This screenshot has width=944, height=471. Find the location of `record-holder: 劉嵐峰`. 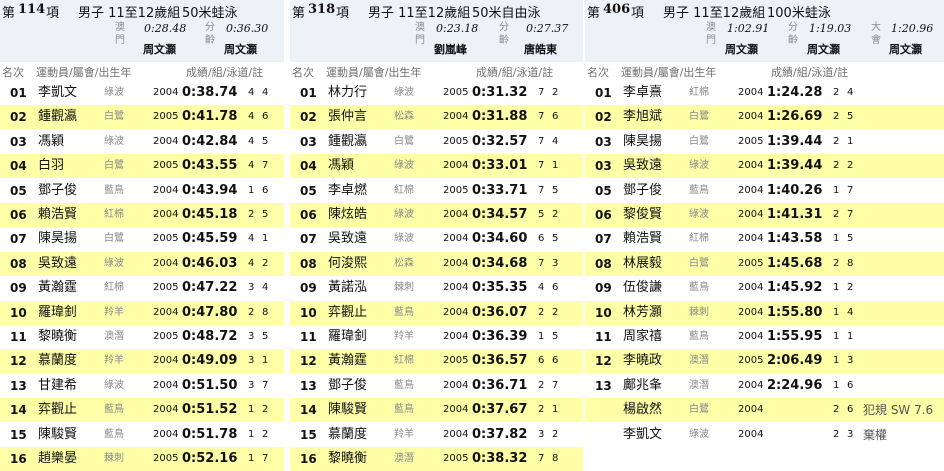

record-holder: 劉嵐峰 is located at coordinates (450, 49).